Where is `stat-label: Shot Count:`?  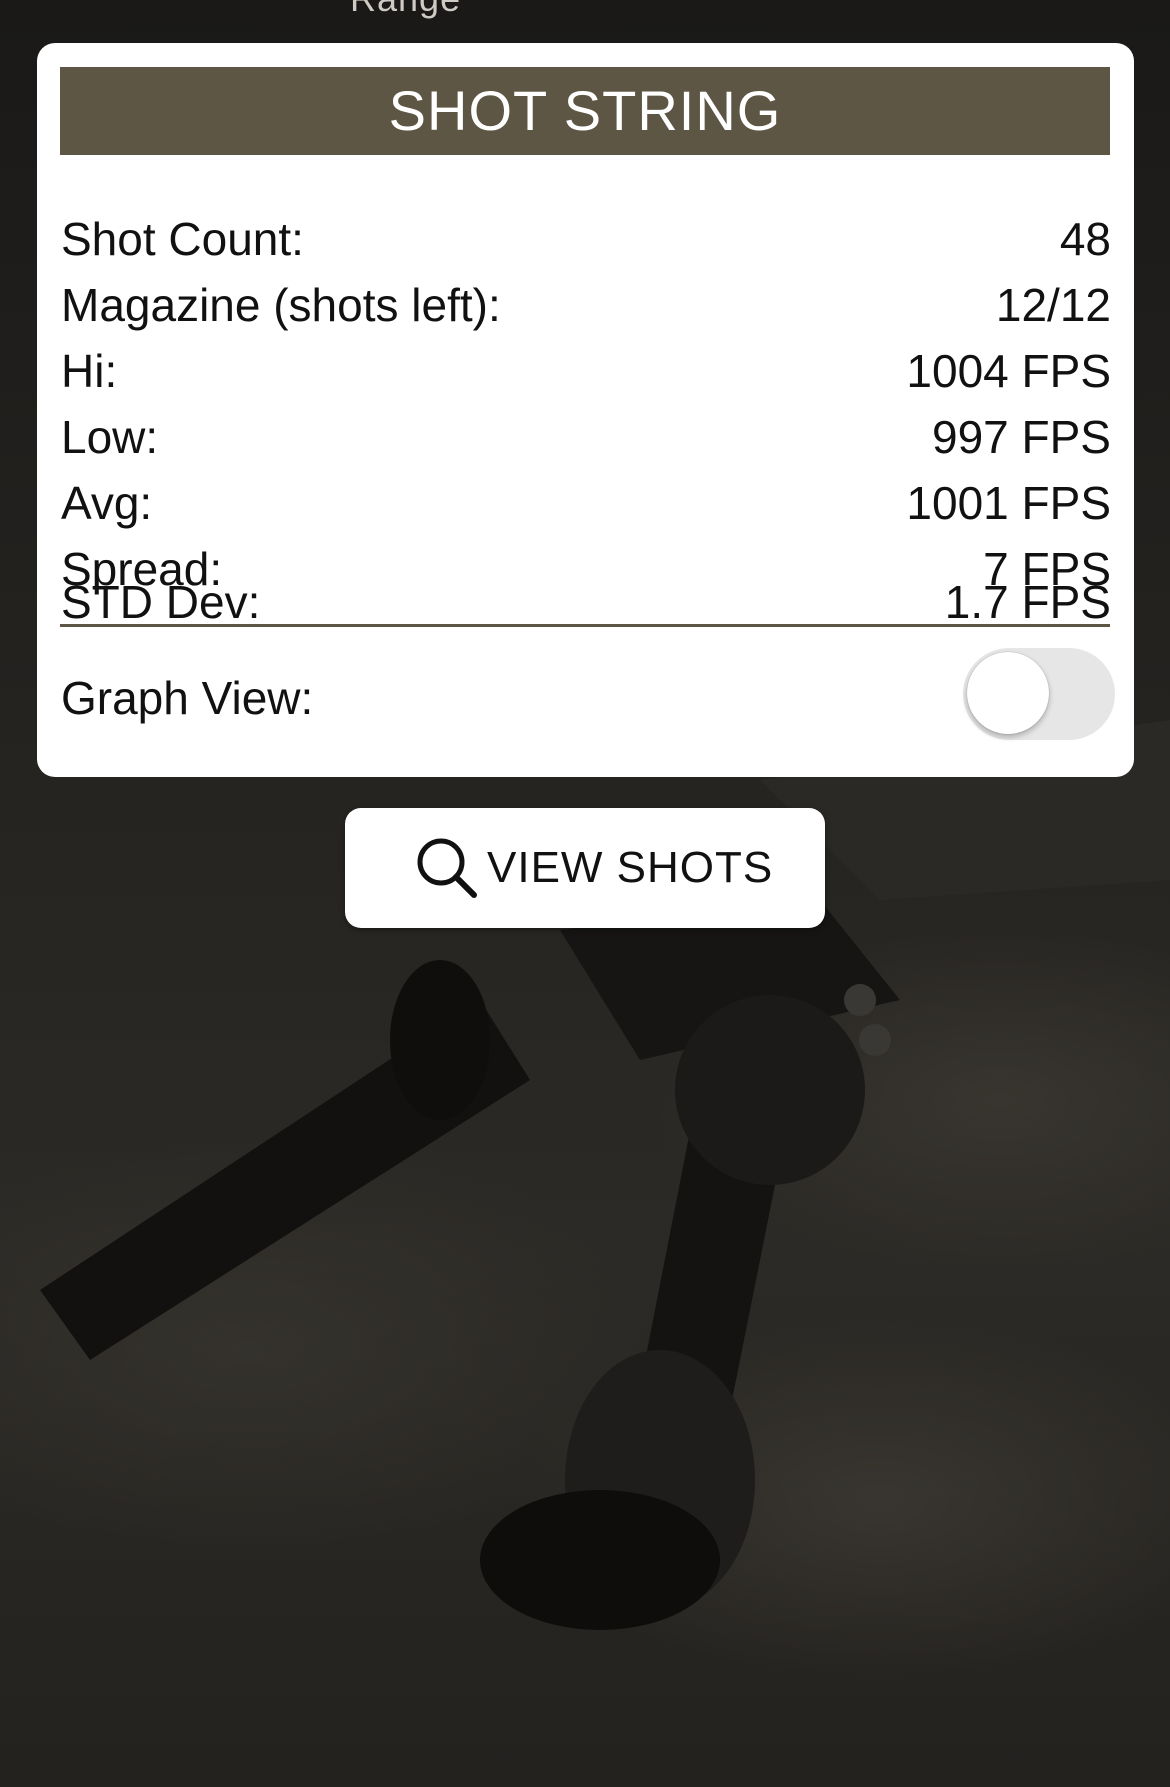 stat-label: Shot Count: is located at coordinates (182, 239).